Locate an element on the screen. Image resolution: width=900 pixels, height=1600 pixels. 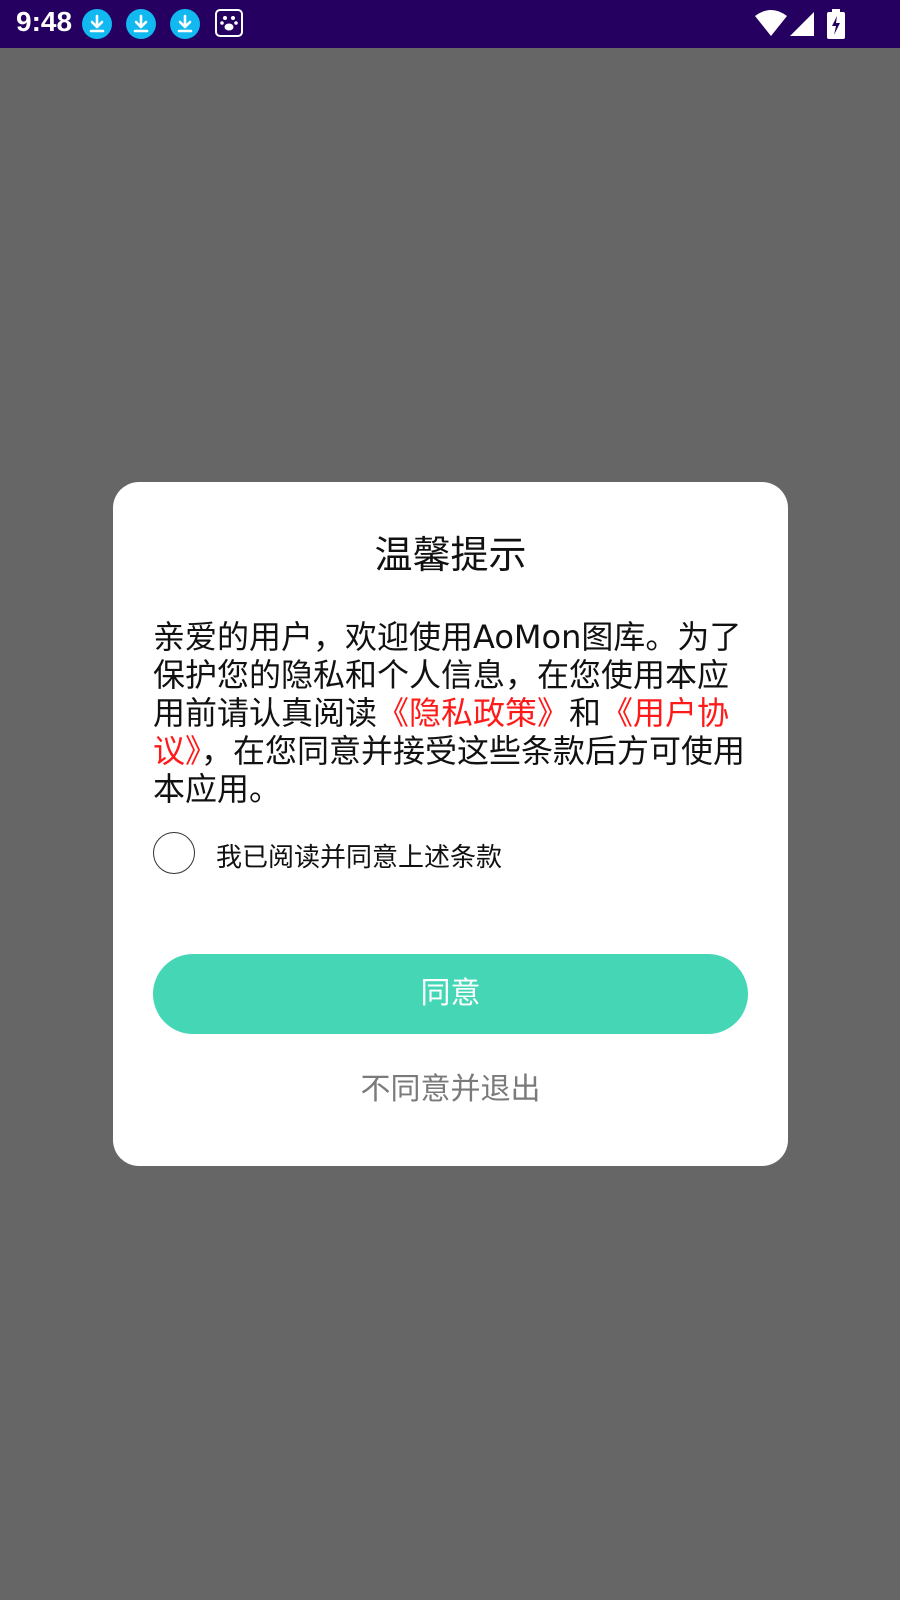
dialog-title: 温馨提示 is located at coordinates (450, 555).